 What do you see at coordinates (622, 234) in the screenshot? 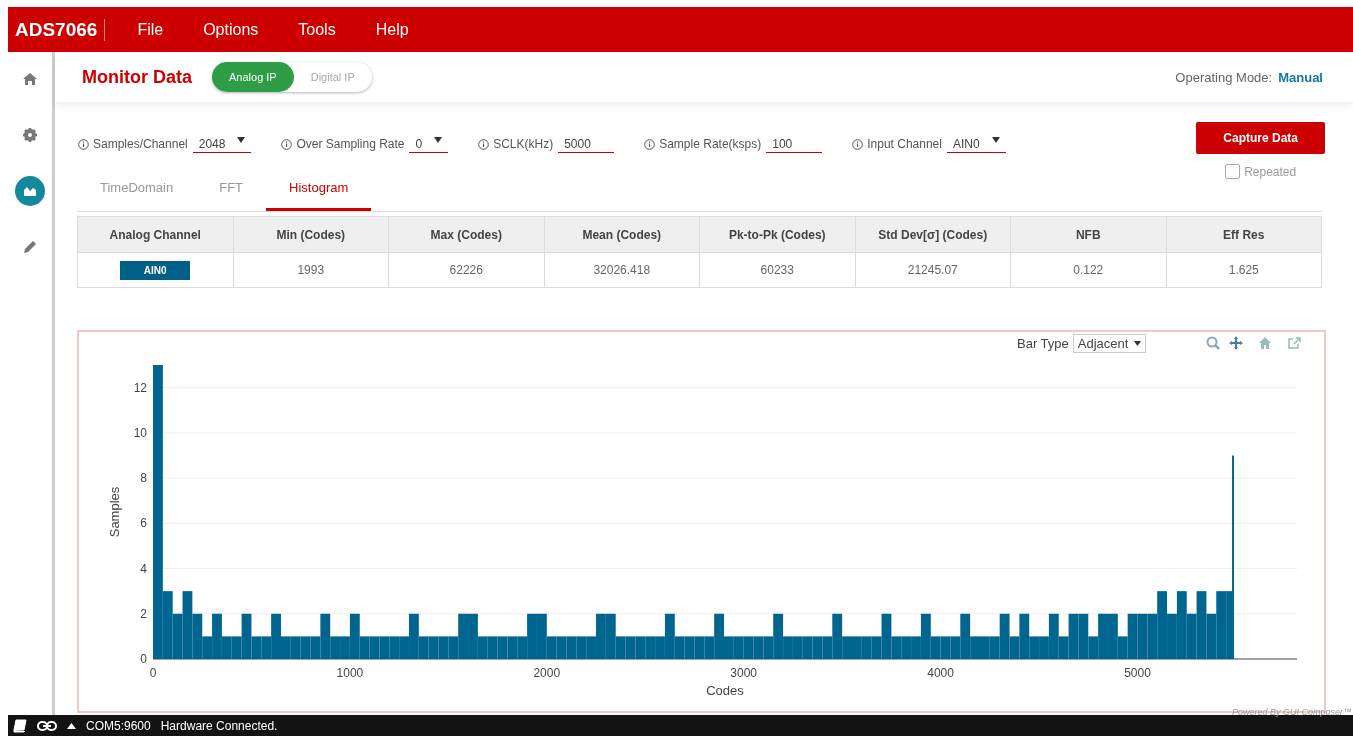
I see `column-header: Mean (Codes)` at bounding box center [622, 234].